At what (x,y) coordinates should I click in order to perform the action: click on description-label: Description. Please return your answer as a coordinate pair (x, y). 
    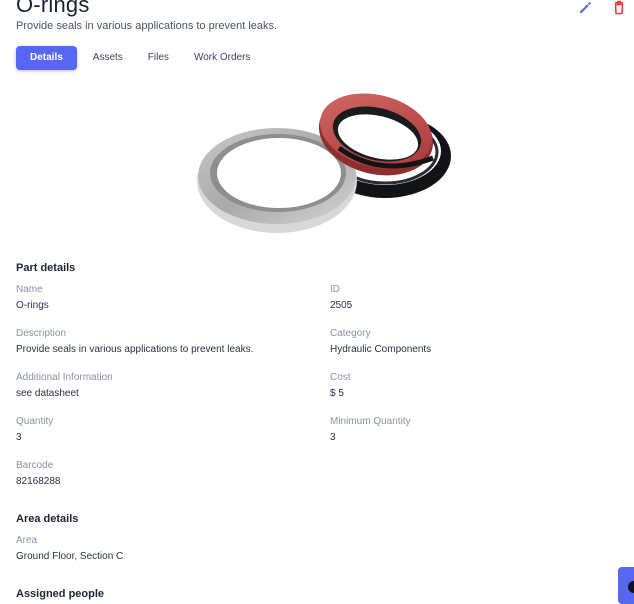
    Looking at the image, I should click on (41, 333).